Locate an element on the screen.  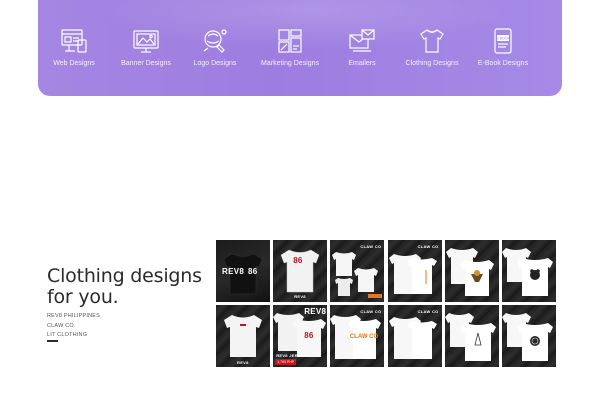
banner-design-icon is located at coordinates (146, 41).